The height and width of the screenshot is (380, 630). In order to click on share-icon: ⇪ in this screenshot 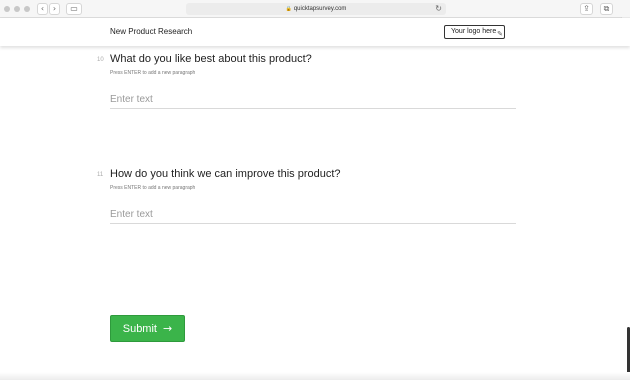, I will do `click(586, 9)`.